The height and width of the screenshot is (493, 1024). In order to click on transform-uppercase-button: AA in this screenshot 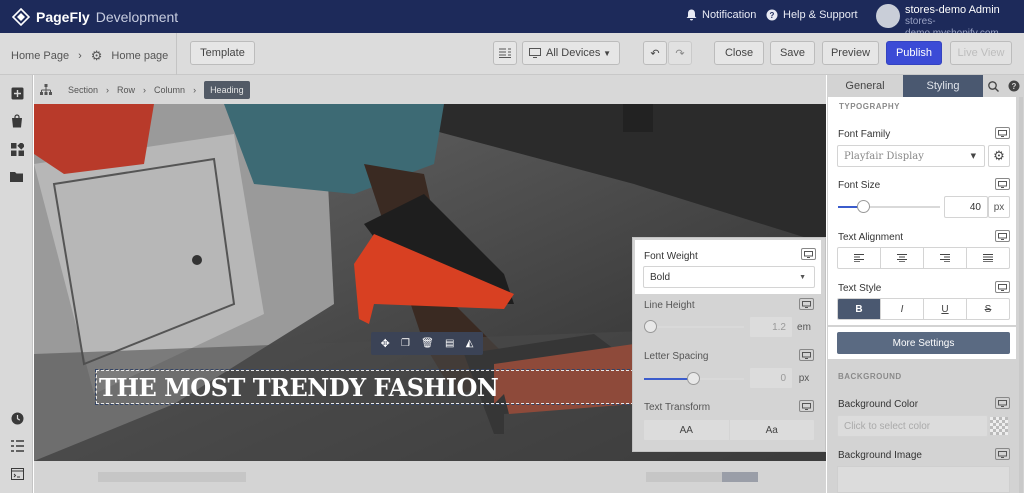, I will do `click(687, 430)`.